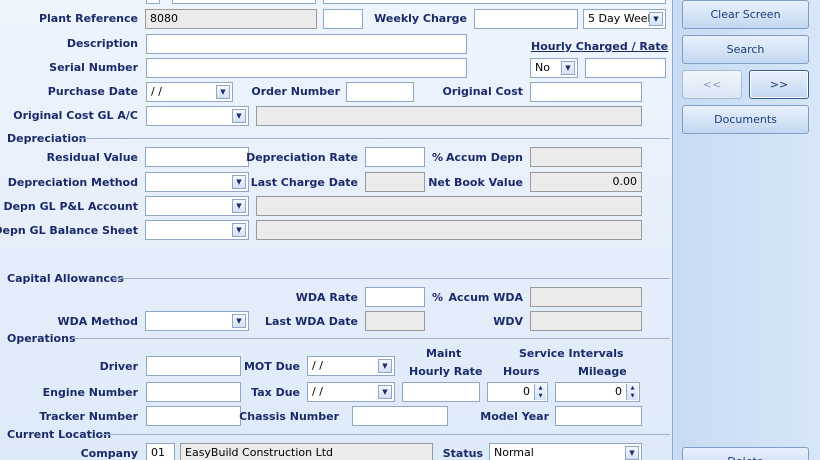  Describe the element at coordinates (521, 371) in the screenshot. I see `hours-label: Hours` at that location.